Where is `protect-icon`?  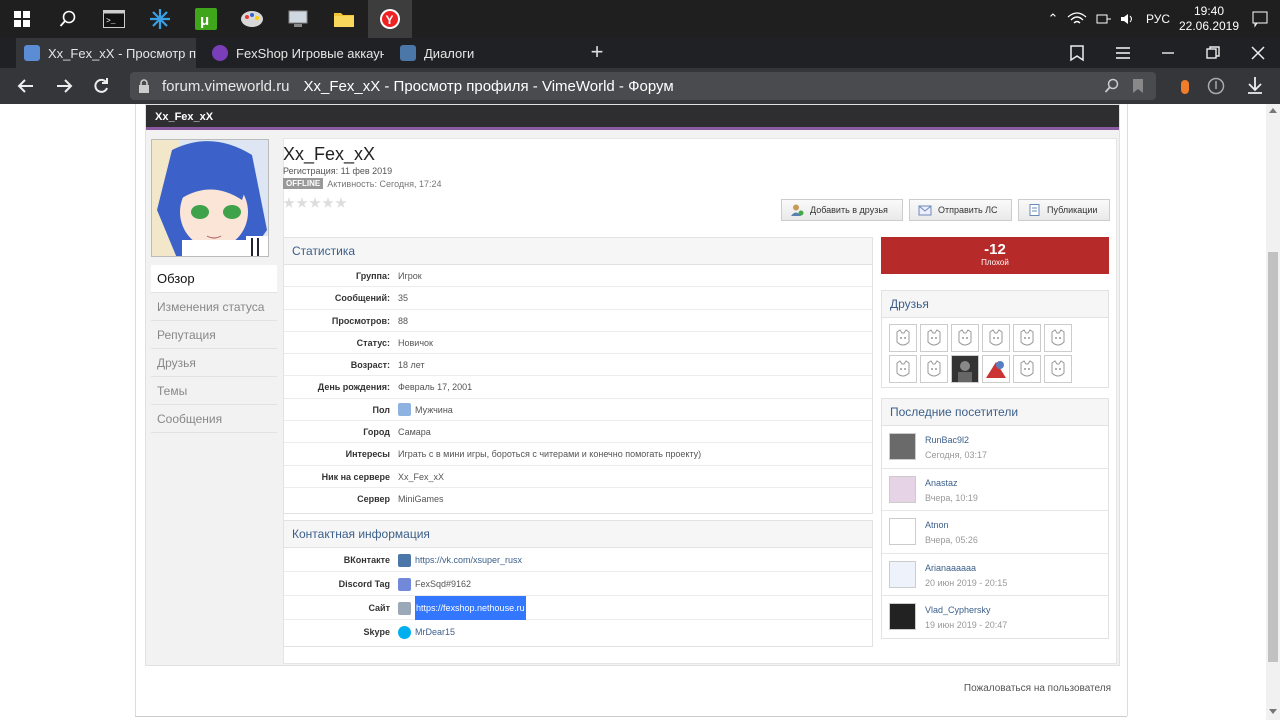
protect-icon is located at coordinates (1216, 86).